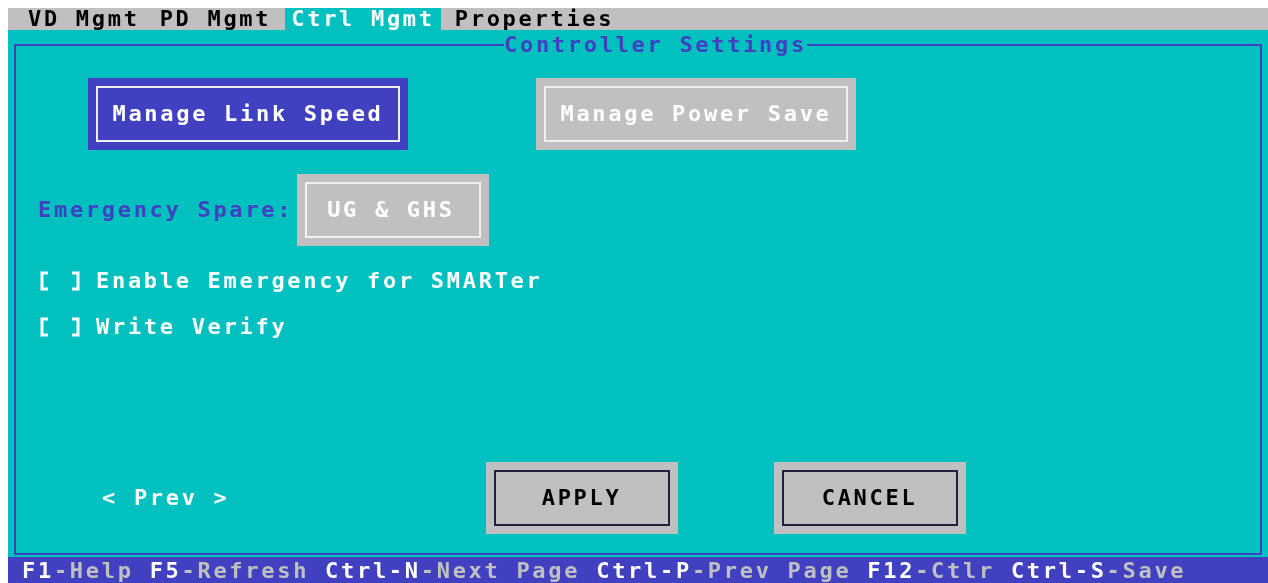 This screenshot has height=583, width=1268. Describe the element at coordinates (655, 45) in the screenshot. I see `frame-title: Controller Settings` at that location.